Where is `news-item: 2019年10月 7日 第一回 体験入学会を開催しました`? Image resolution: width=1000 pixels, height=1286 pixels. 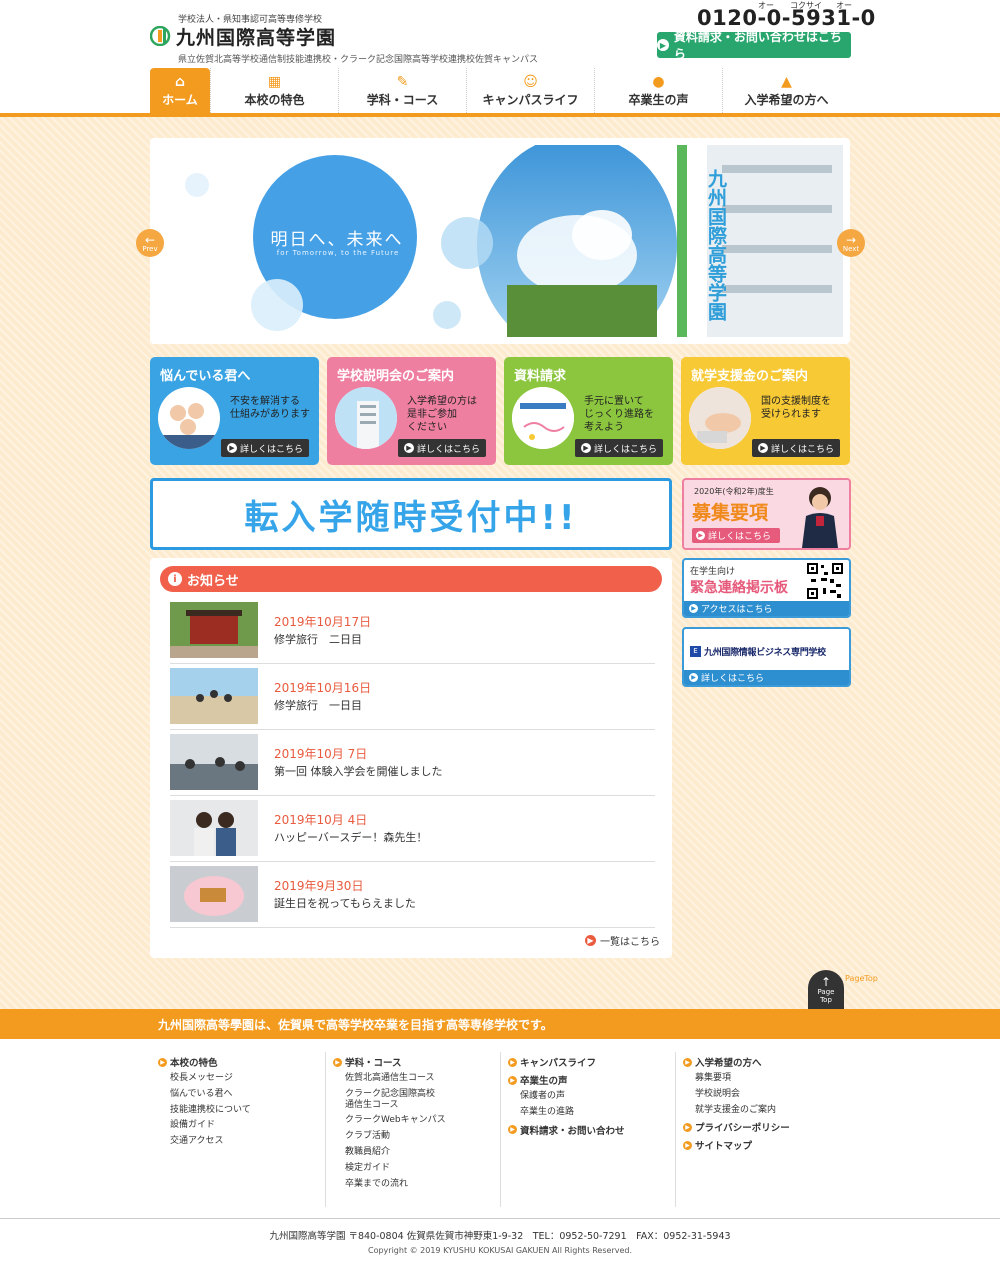
news-item: 2019年10月 7日 第一回 体験入学会を開催しました is located at coordinates (412, 763).